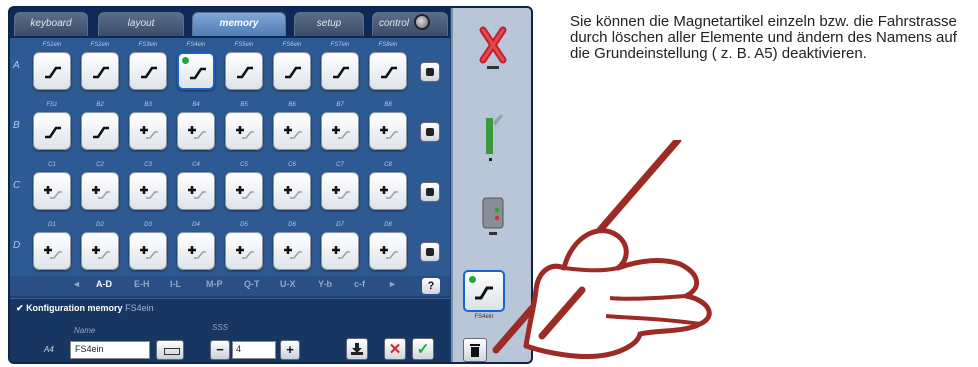  What do you see at coordinates (290, 350) in the screenshot?
I see `increment-button: +` at bounding box center [290, 350].